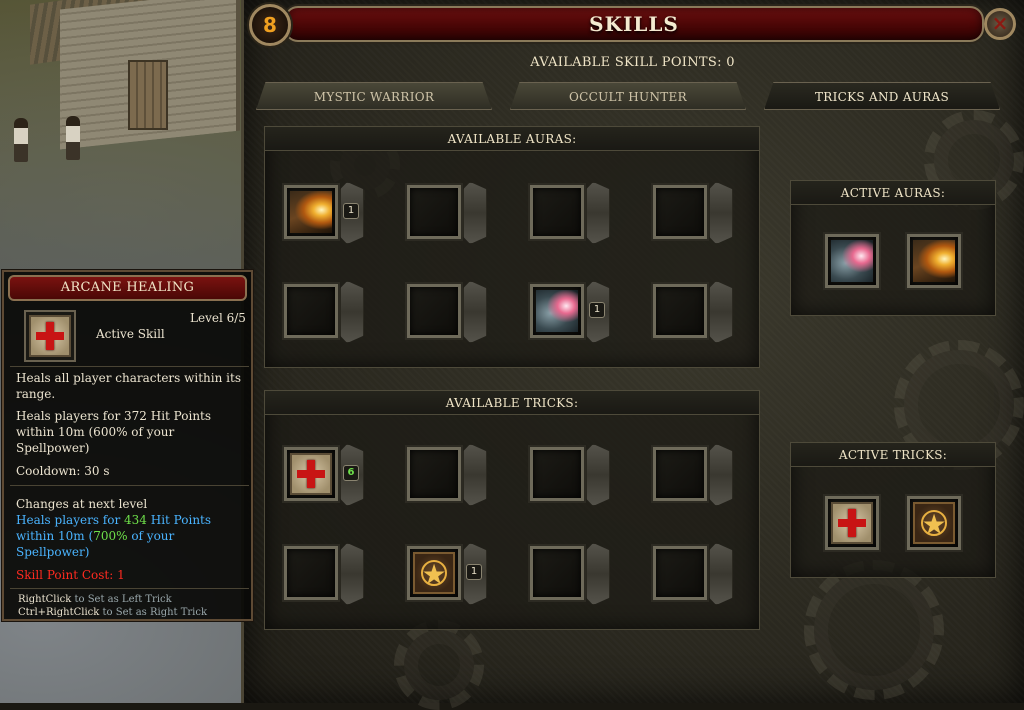 The image size is (1024, 710). I want to click on hint-key: Ctrl+RightClick, so click(59, 612).